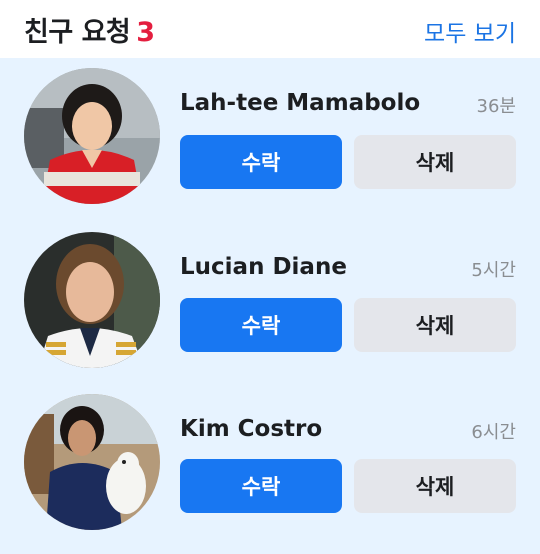 The image size is (540, 554). I want to click on requester-name: Lucian Diane, so click(263, 267).